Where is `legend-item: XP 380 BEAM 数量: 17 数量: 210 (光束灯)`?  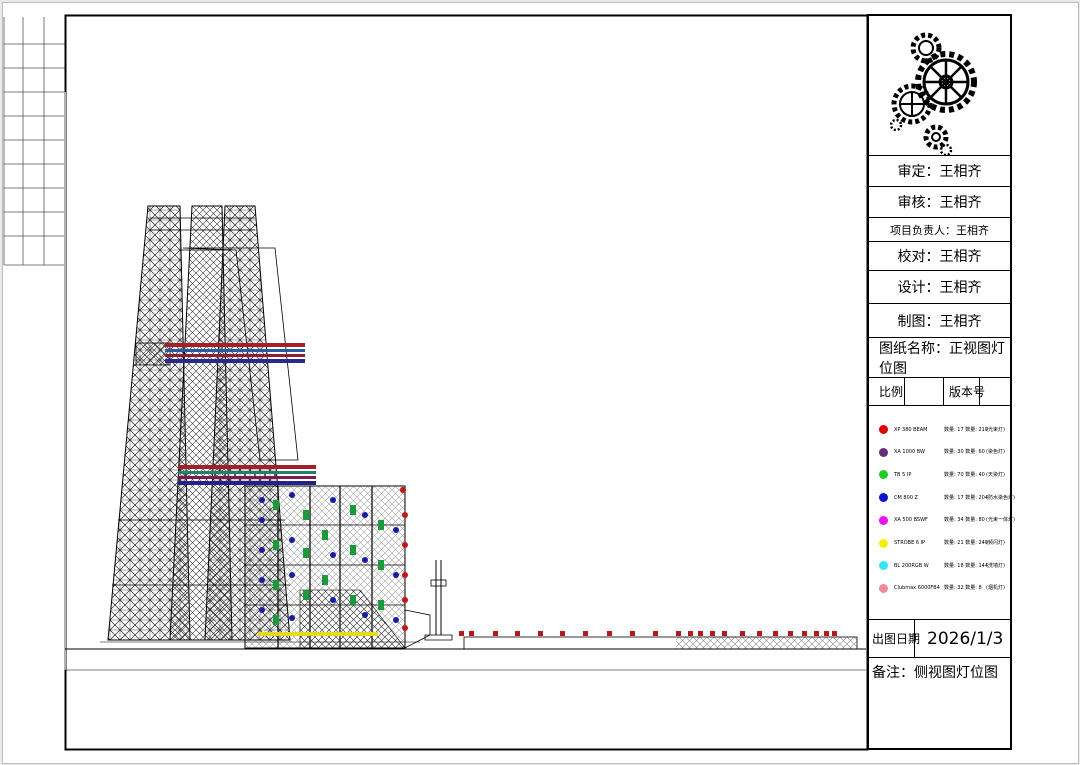
legend-item: XP 380 BEAM 数量: 17 数量: 210 (光束灯) is located at coordinates (952, 429).